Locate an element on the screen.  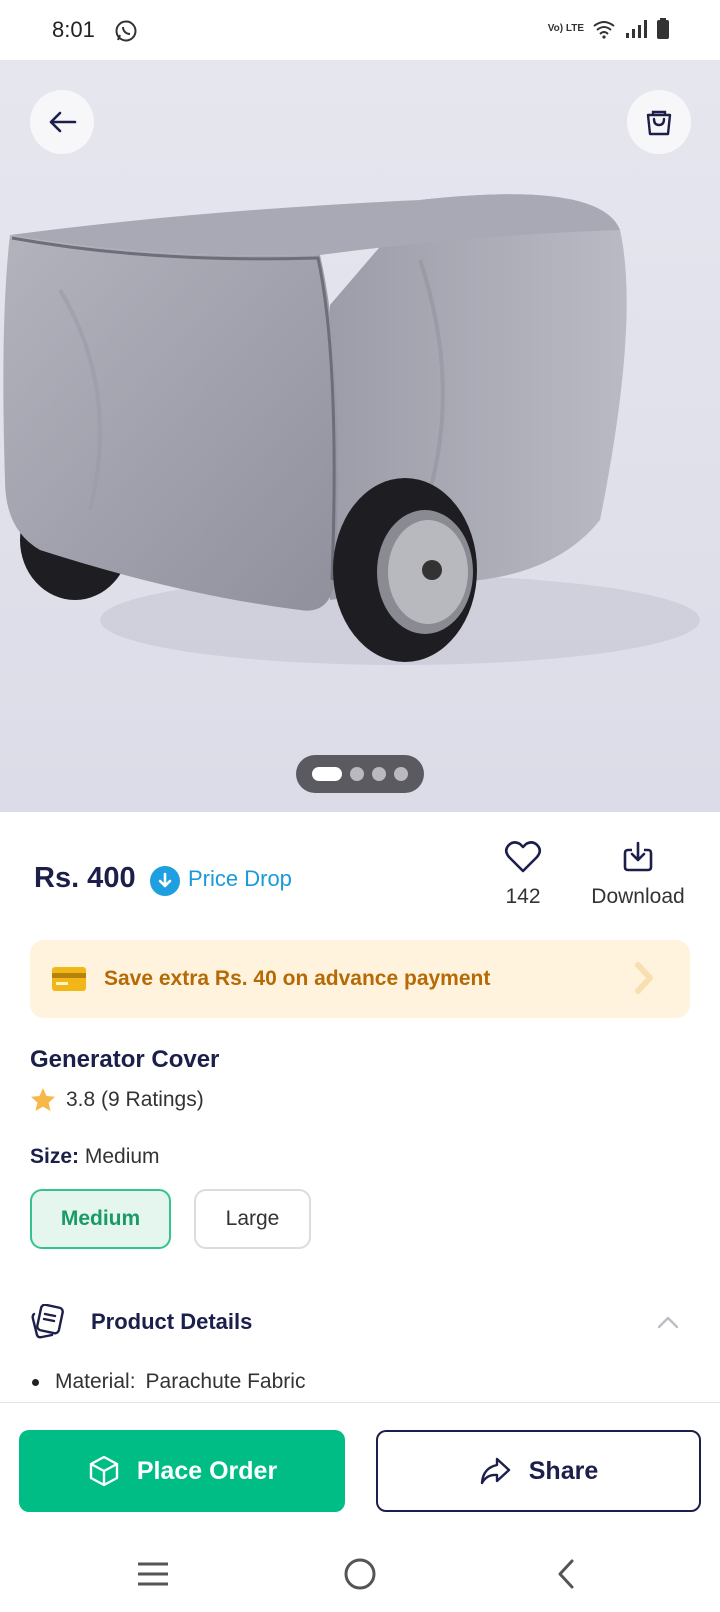
product-rating: 3.8 (9 Ratings) is located at coordinates (117, 1100).